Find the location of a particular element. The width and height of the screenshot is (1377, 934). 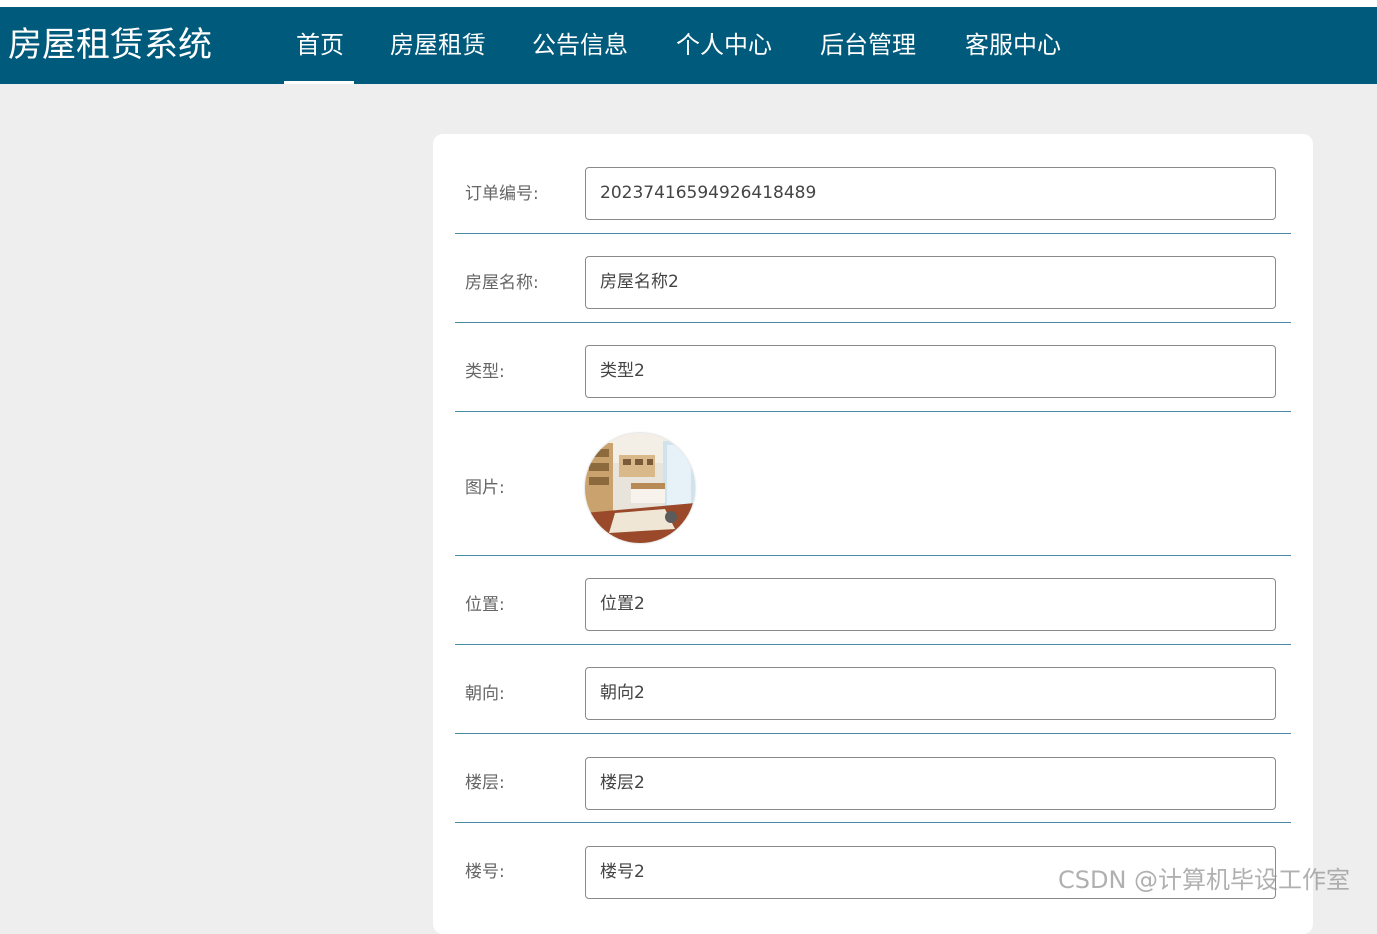

house-name-field: 房屋名称2 is located at coordinates (930, 282).